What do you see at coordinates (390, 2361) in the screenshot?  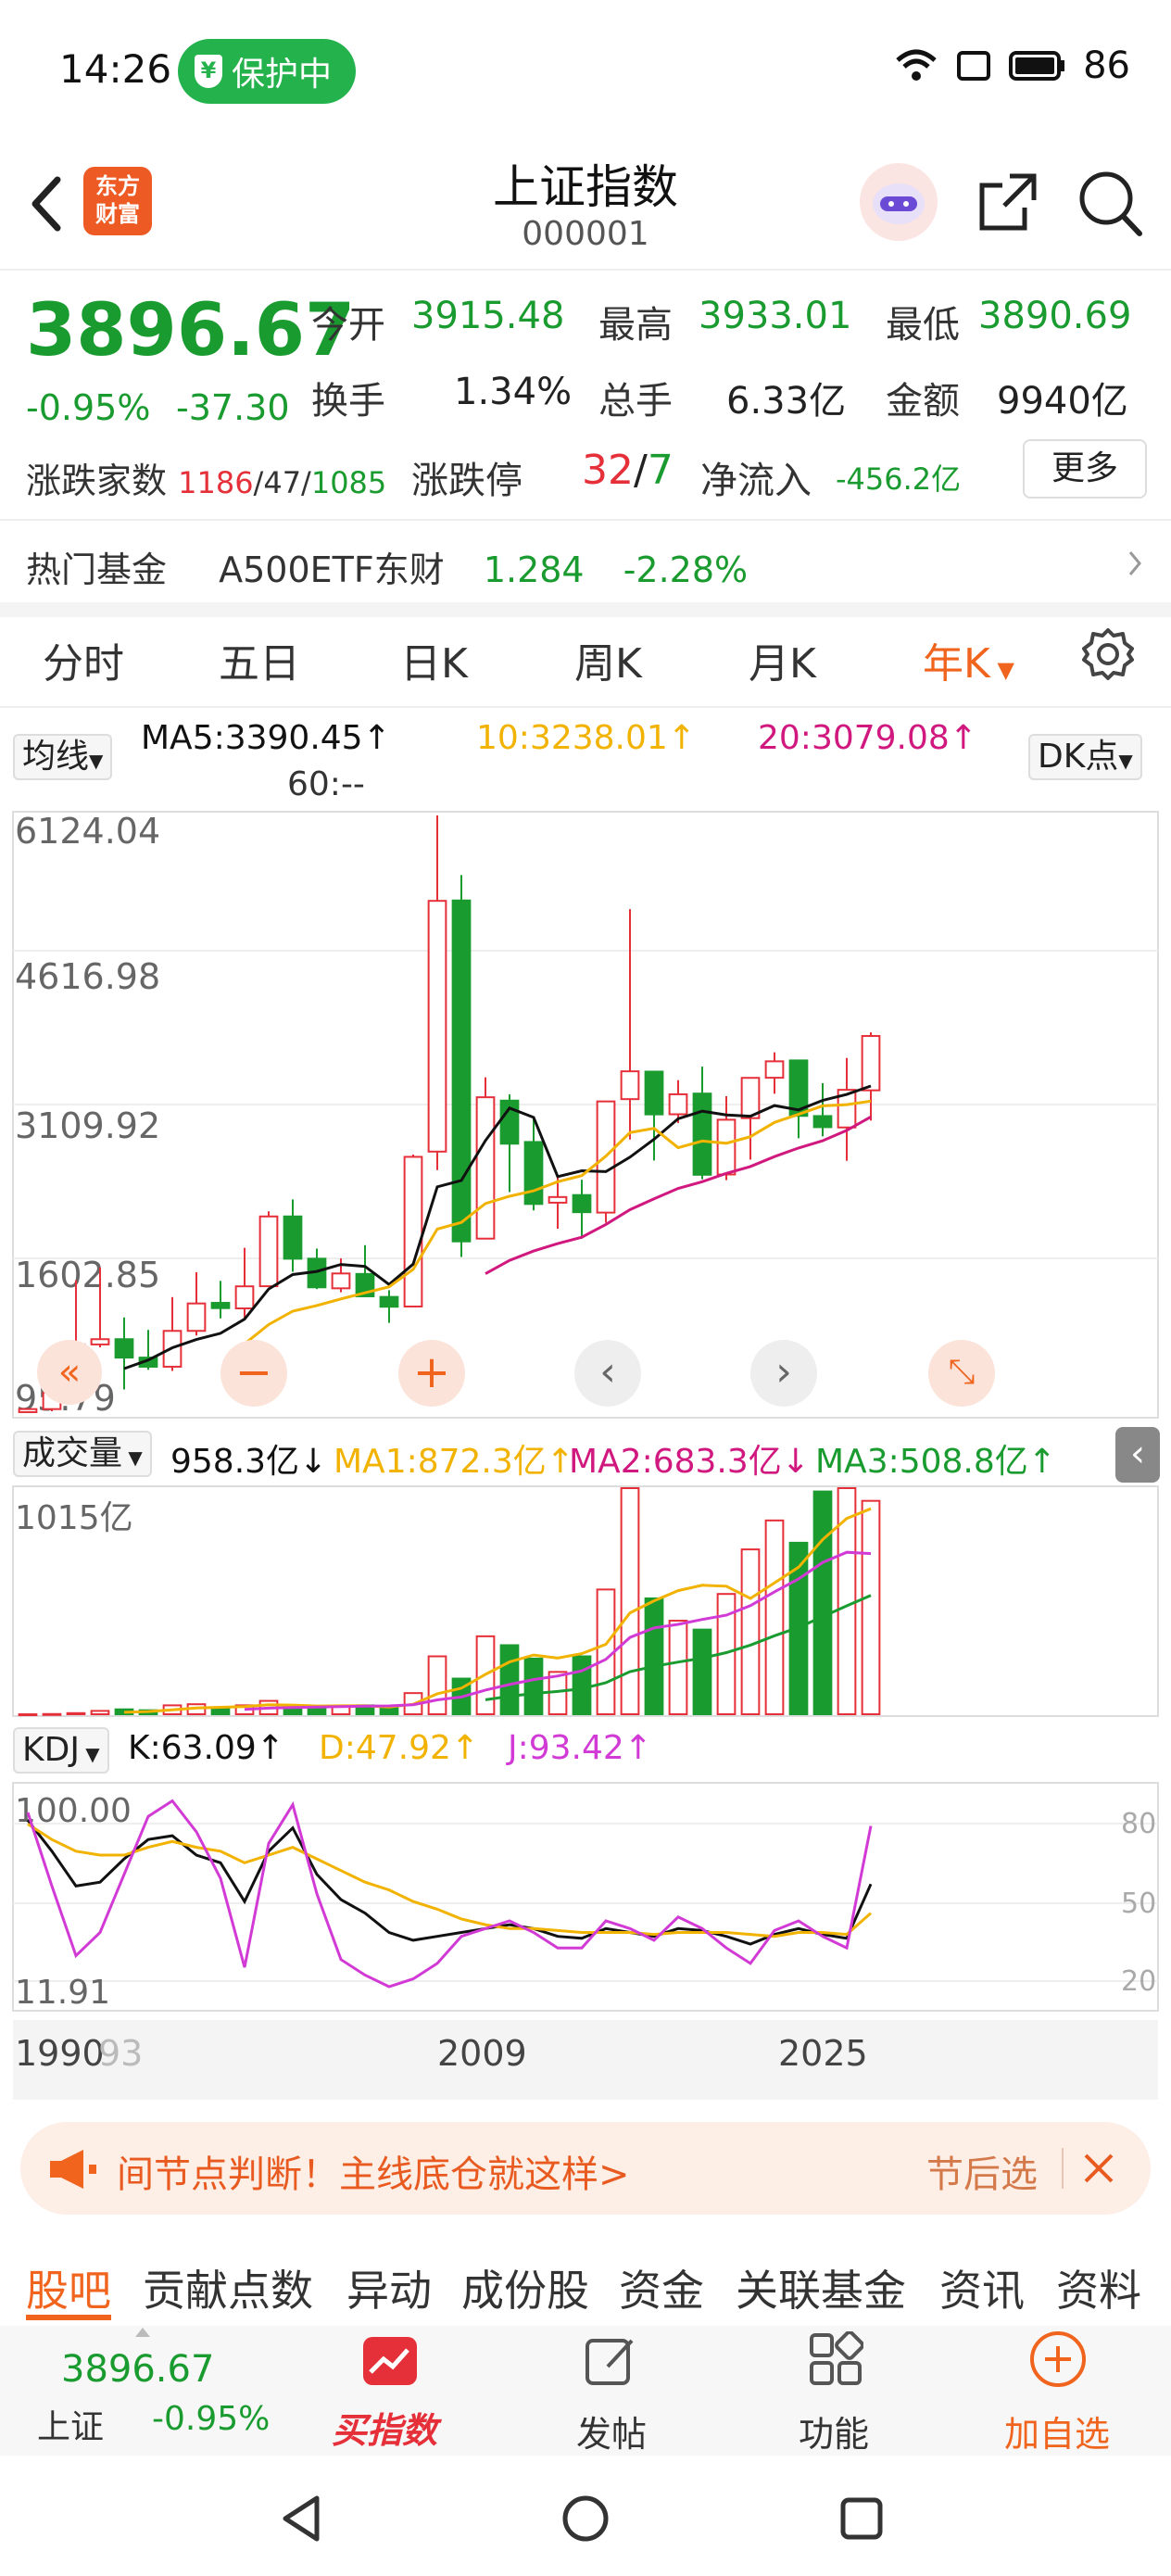 I see `buy-index-icon` at bounding box center [390, 2361].